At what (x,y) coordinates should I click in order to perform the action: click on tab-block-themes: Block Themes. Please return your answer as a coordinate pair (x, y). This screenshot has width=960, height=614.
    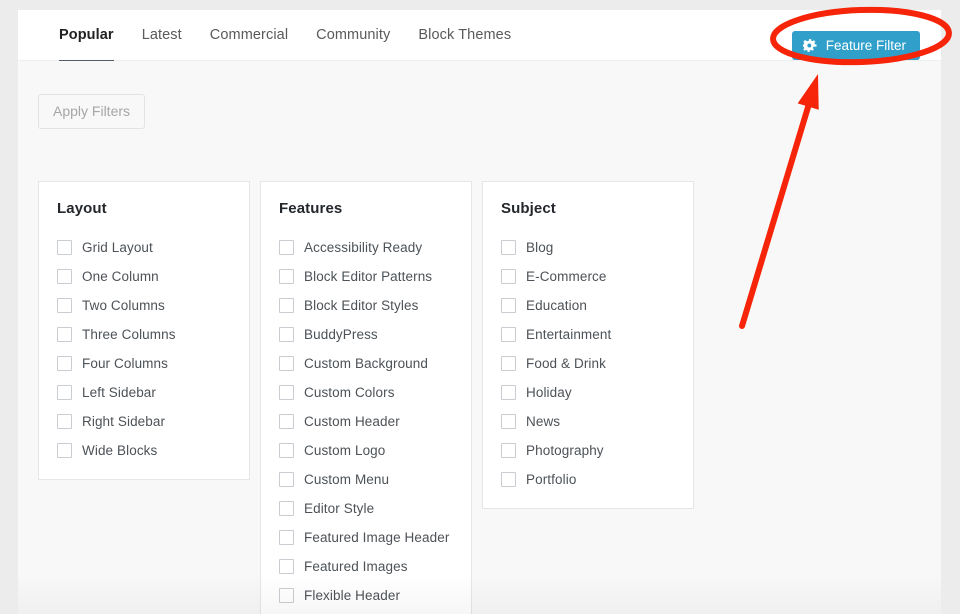
    Looking at the image, I should click on (464, 35).